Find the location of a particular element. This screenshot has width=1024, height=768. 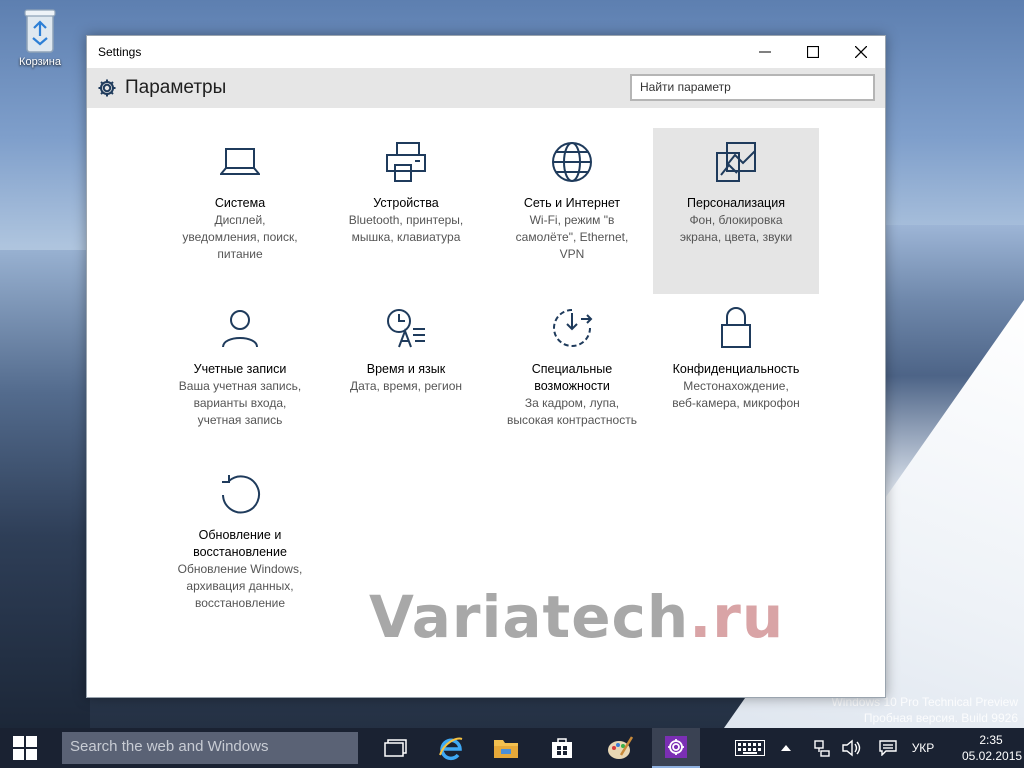

watermark-main: Variatech is located at coordinates (529, 617).